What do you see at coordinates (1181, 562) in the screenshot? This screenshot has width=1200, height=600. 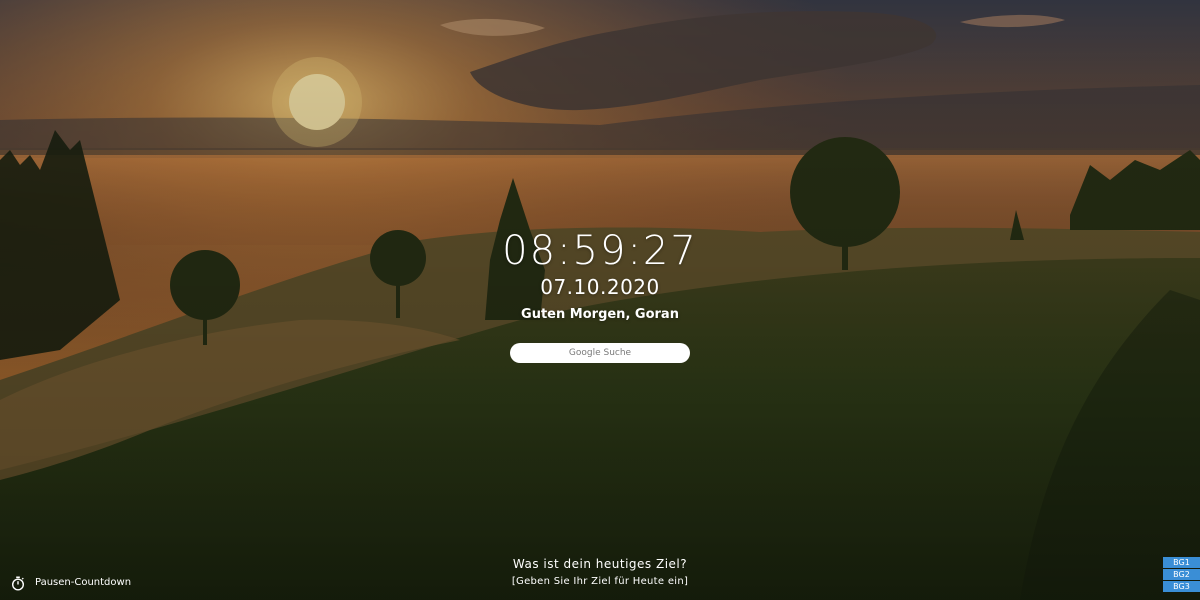 I see `background-1-button: BG1` at bounding box center [1181, 562].